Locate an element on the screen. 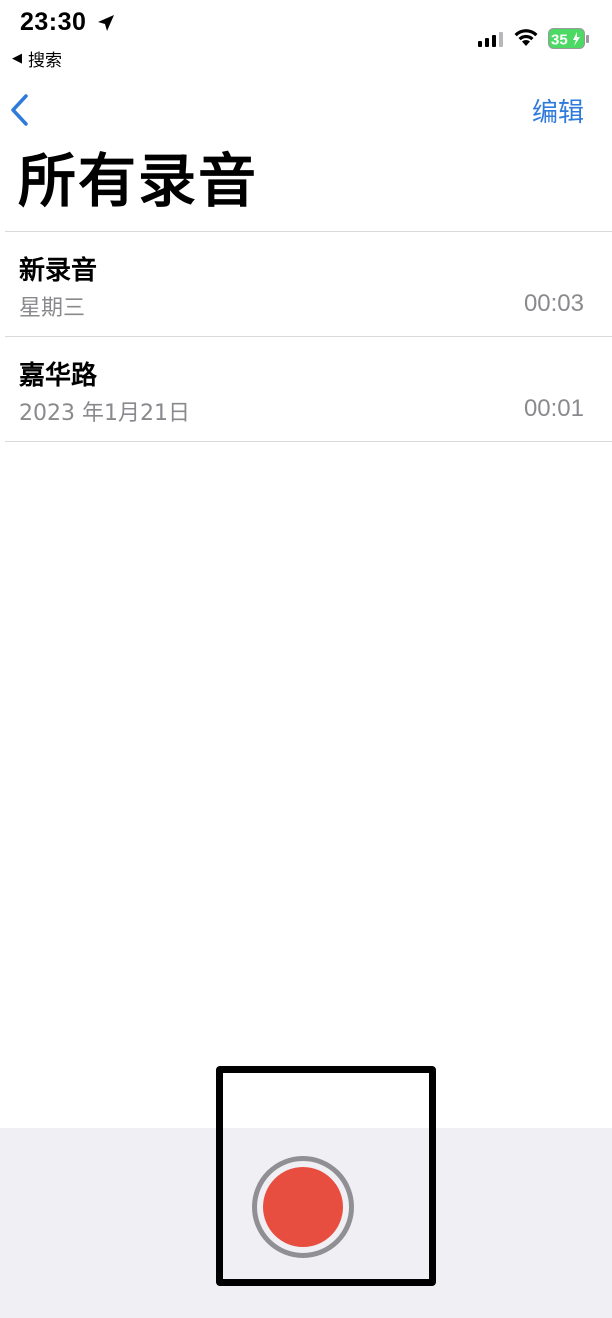  recording-name: 嘉华路 is located at coordinates (58, 376).